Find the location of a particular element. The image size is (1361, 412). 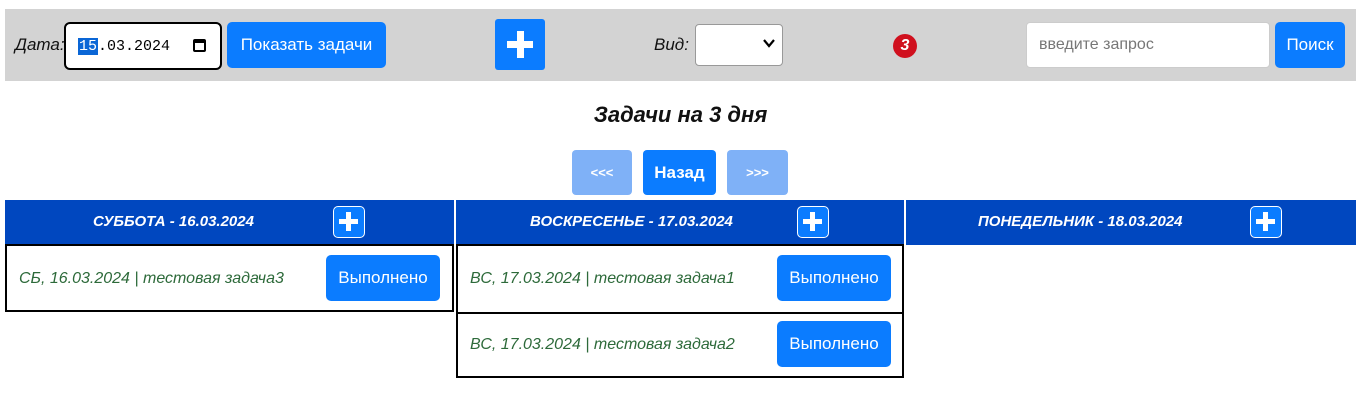

date-day-segment: 15 is located at coordinates (88, 46).